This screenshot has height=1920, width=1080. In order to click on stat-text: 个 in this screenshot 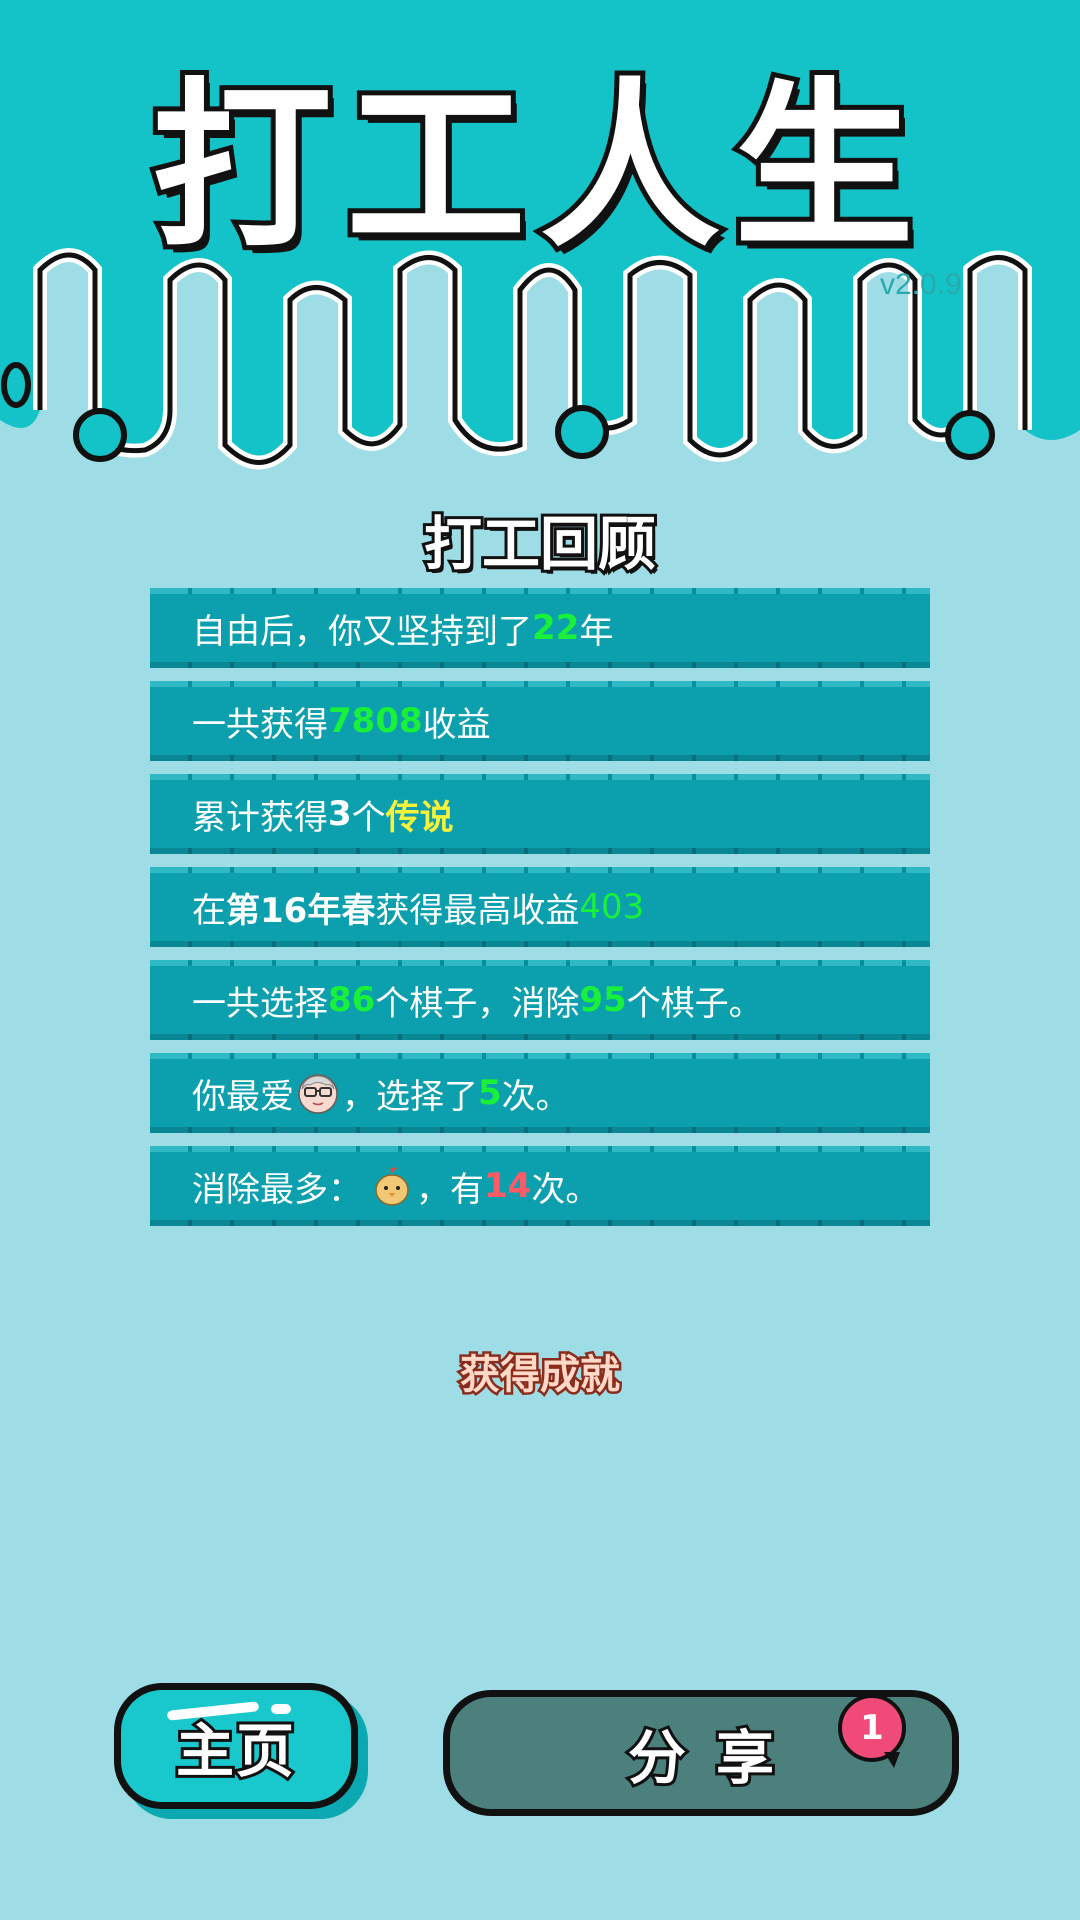, I will do `click(368, 817)`.